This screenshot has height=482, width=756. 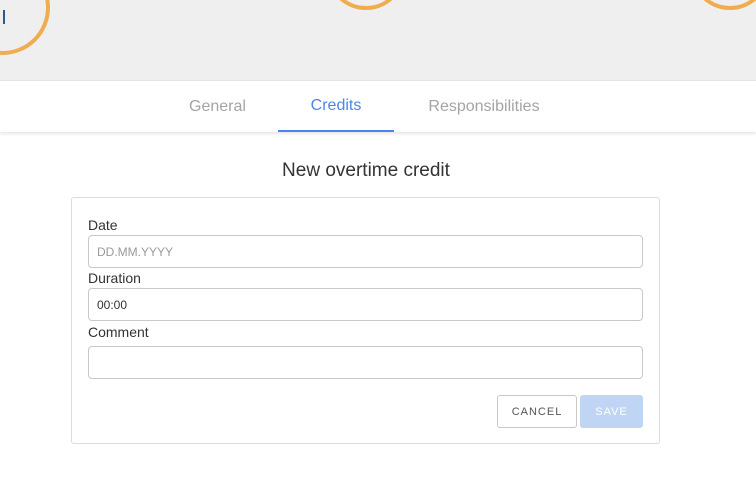 I want to click on form-title: New overtime credit, so click(x=366, y=170).